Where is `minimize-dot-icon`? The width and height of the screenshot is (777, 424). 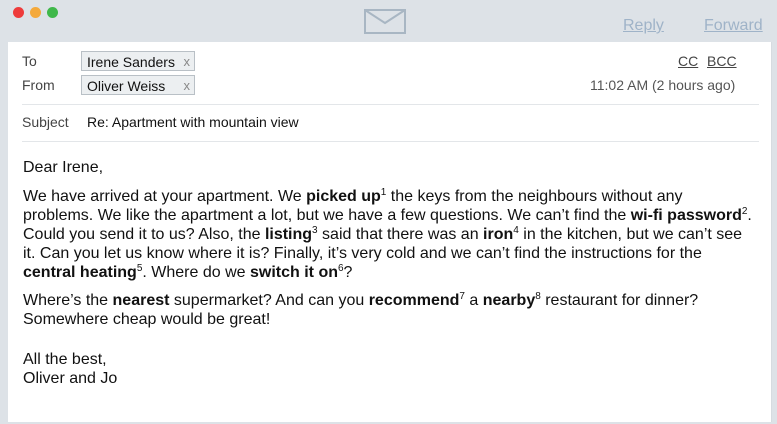
minimize-dot-icon is located at coordinates (35, 12).